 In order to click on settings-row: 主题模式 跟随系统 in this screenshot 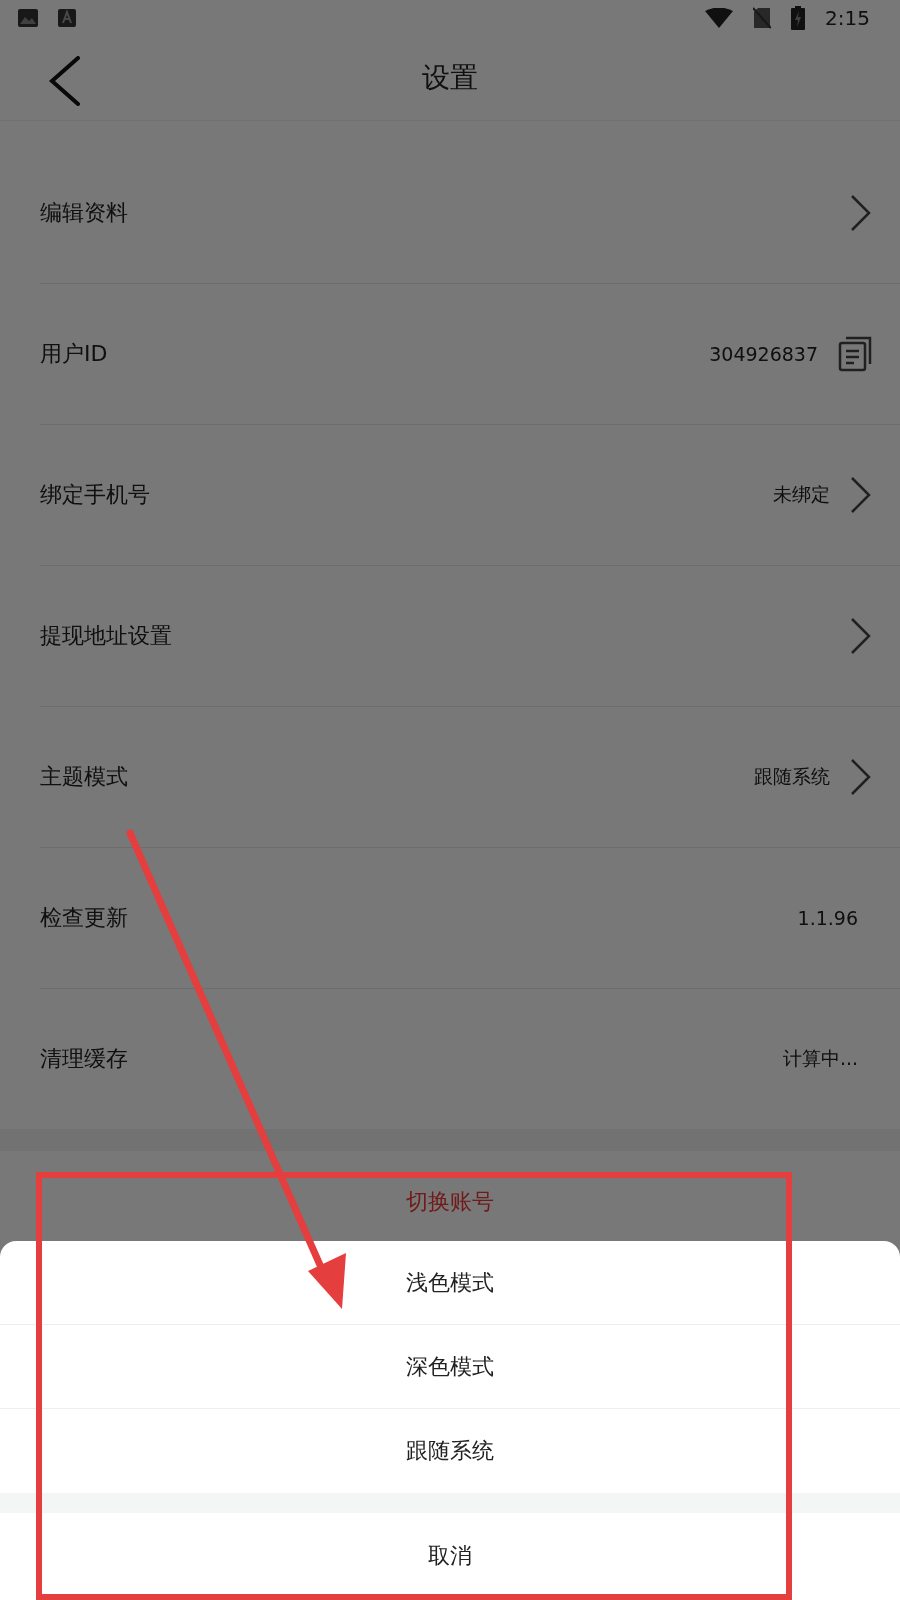, I will do `click(470, 777)`.